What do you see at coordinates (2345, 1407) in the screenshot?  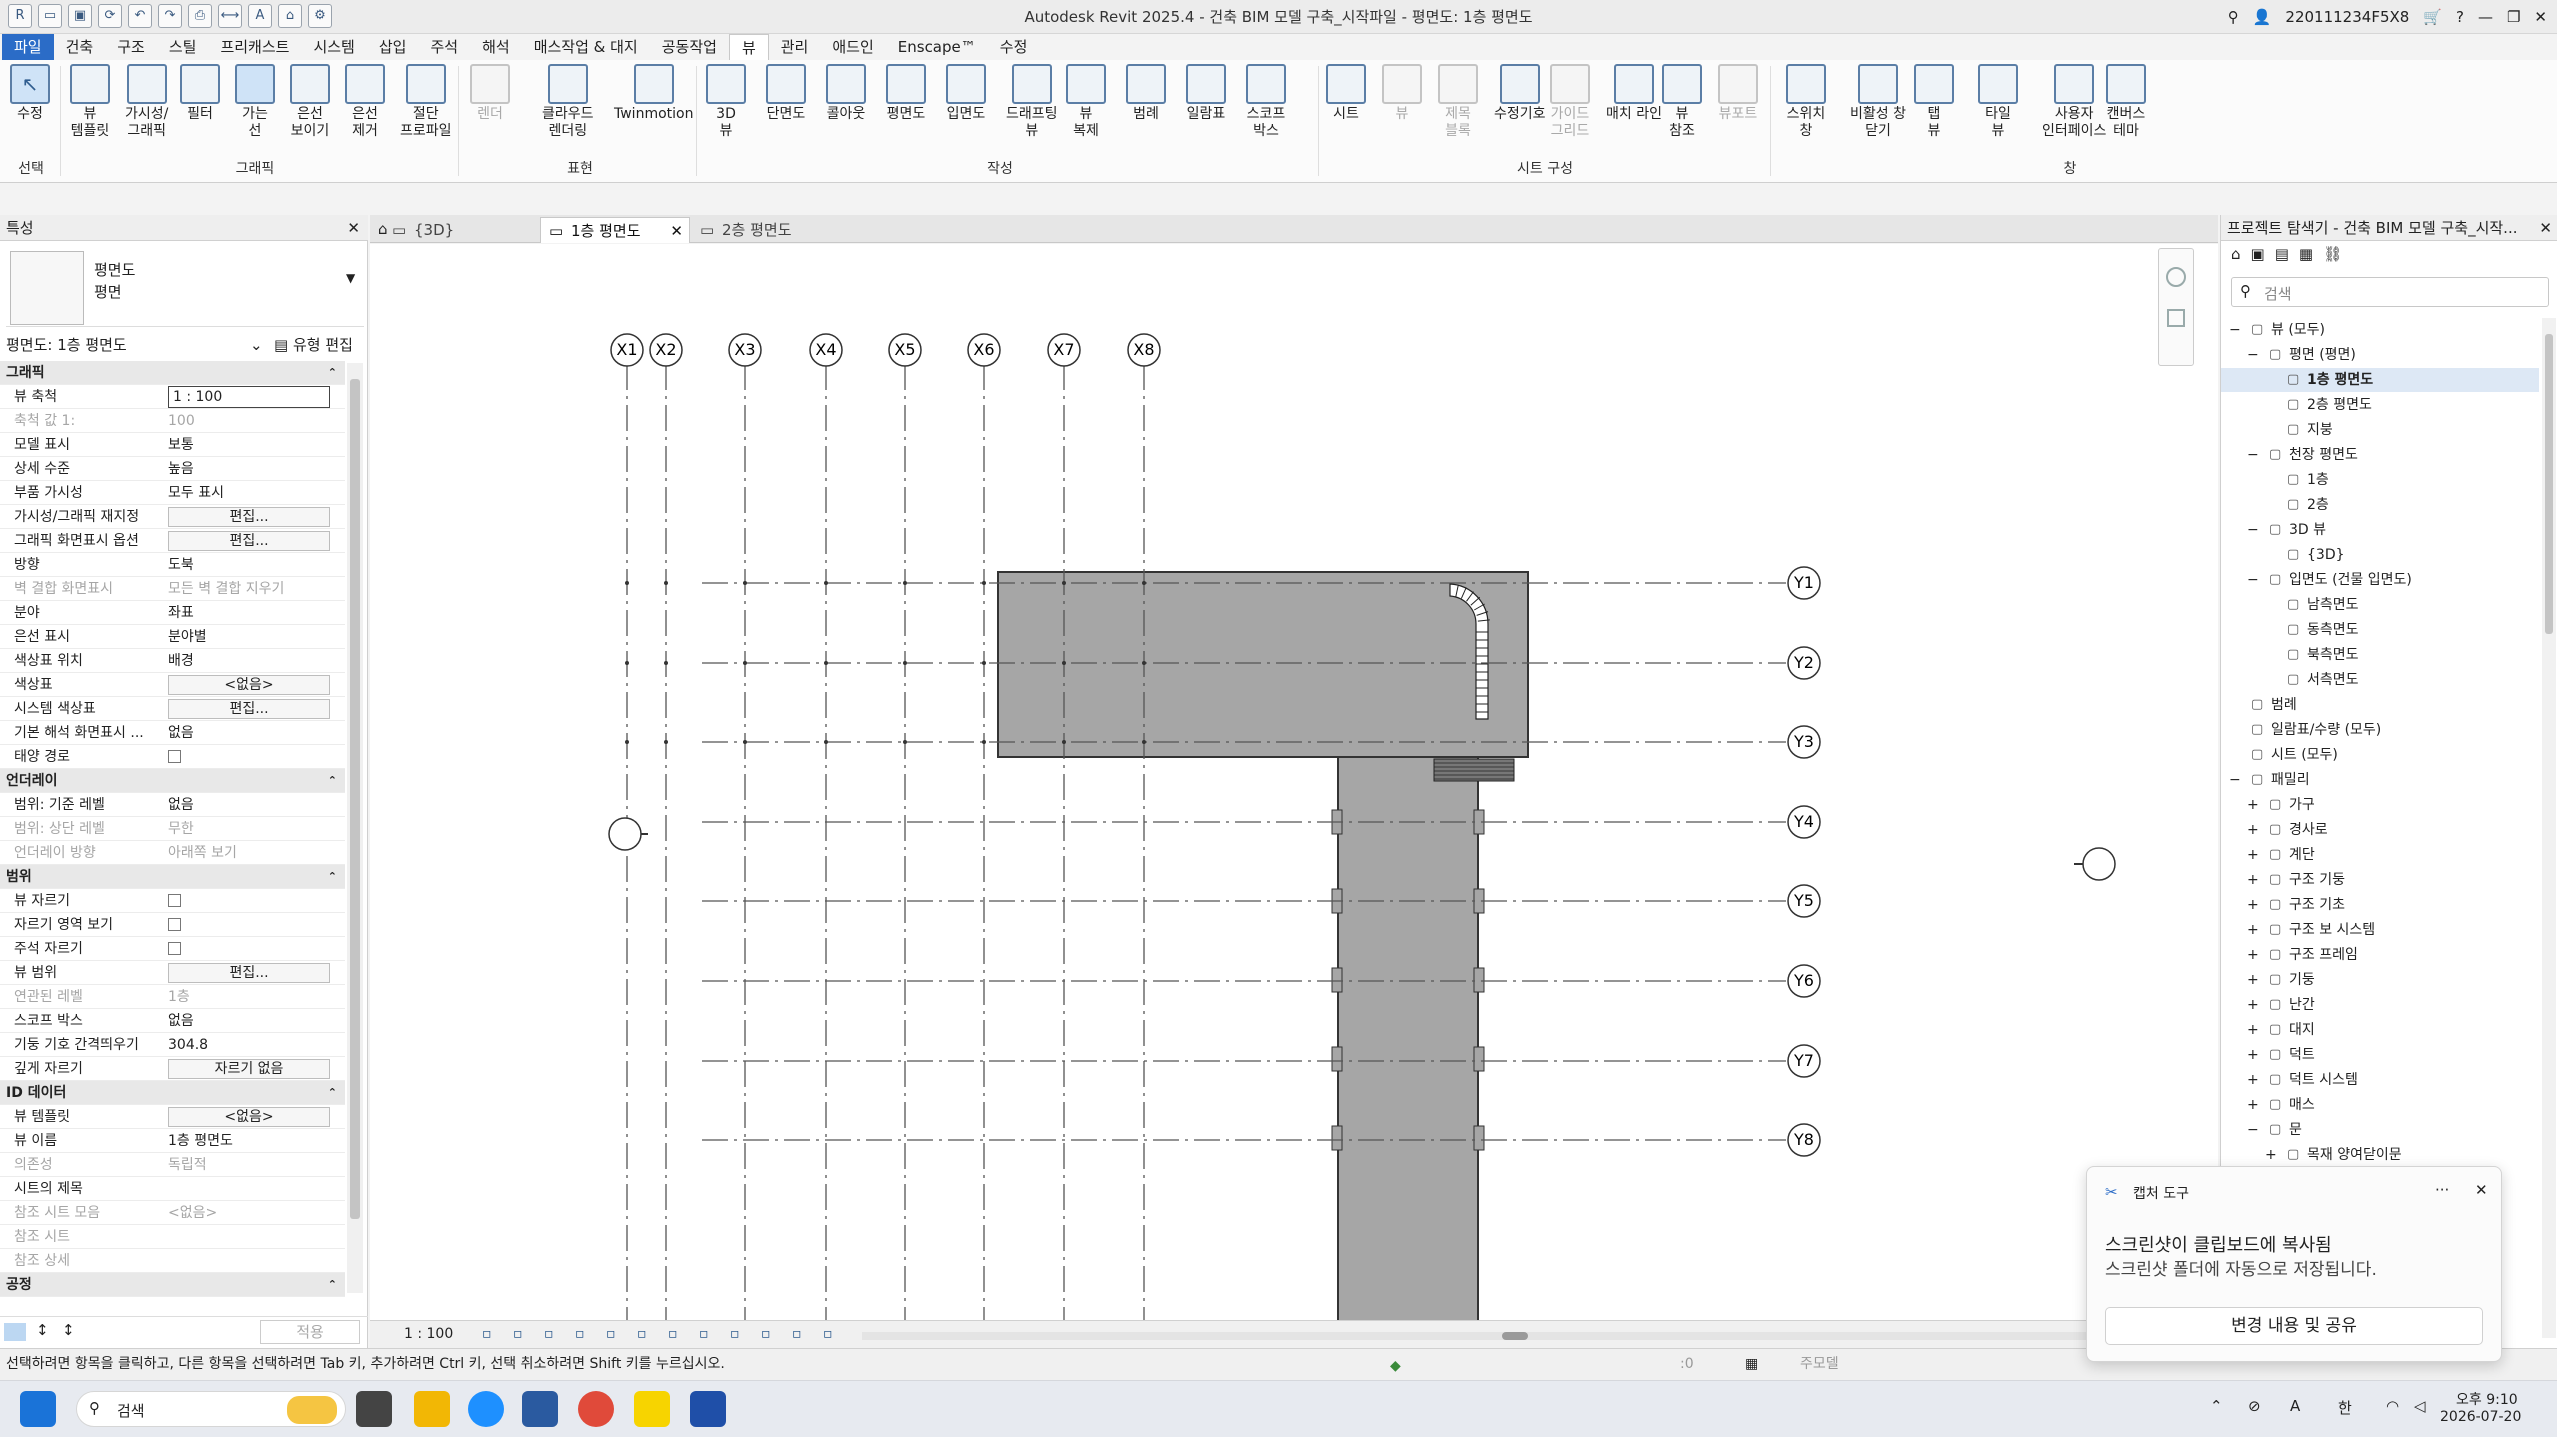 I see `ime-korean: 한` at bounding box center [2345, 1407].